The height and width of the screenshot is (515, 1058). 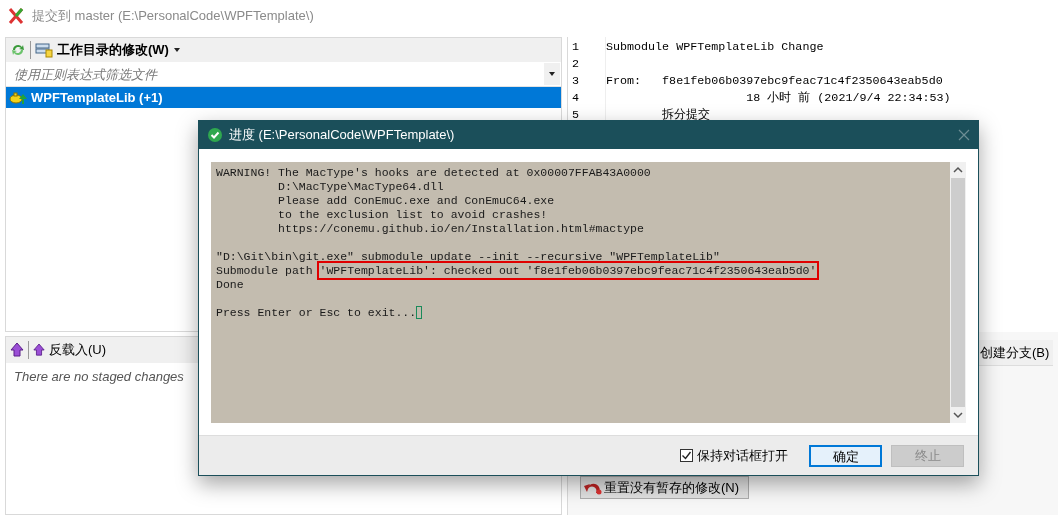 What do you see at coordinates (468, 256) in the screenshot?
I see `console-line: "D:\Git\bin\git.exe" submodule update --init --recursive "WPFTemplateLib"` at bounding box center [468, 256].